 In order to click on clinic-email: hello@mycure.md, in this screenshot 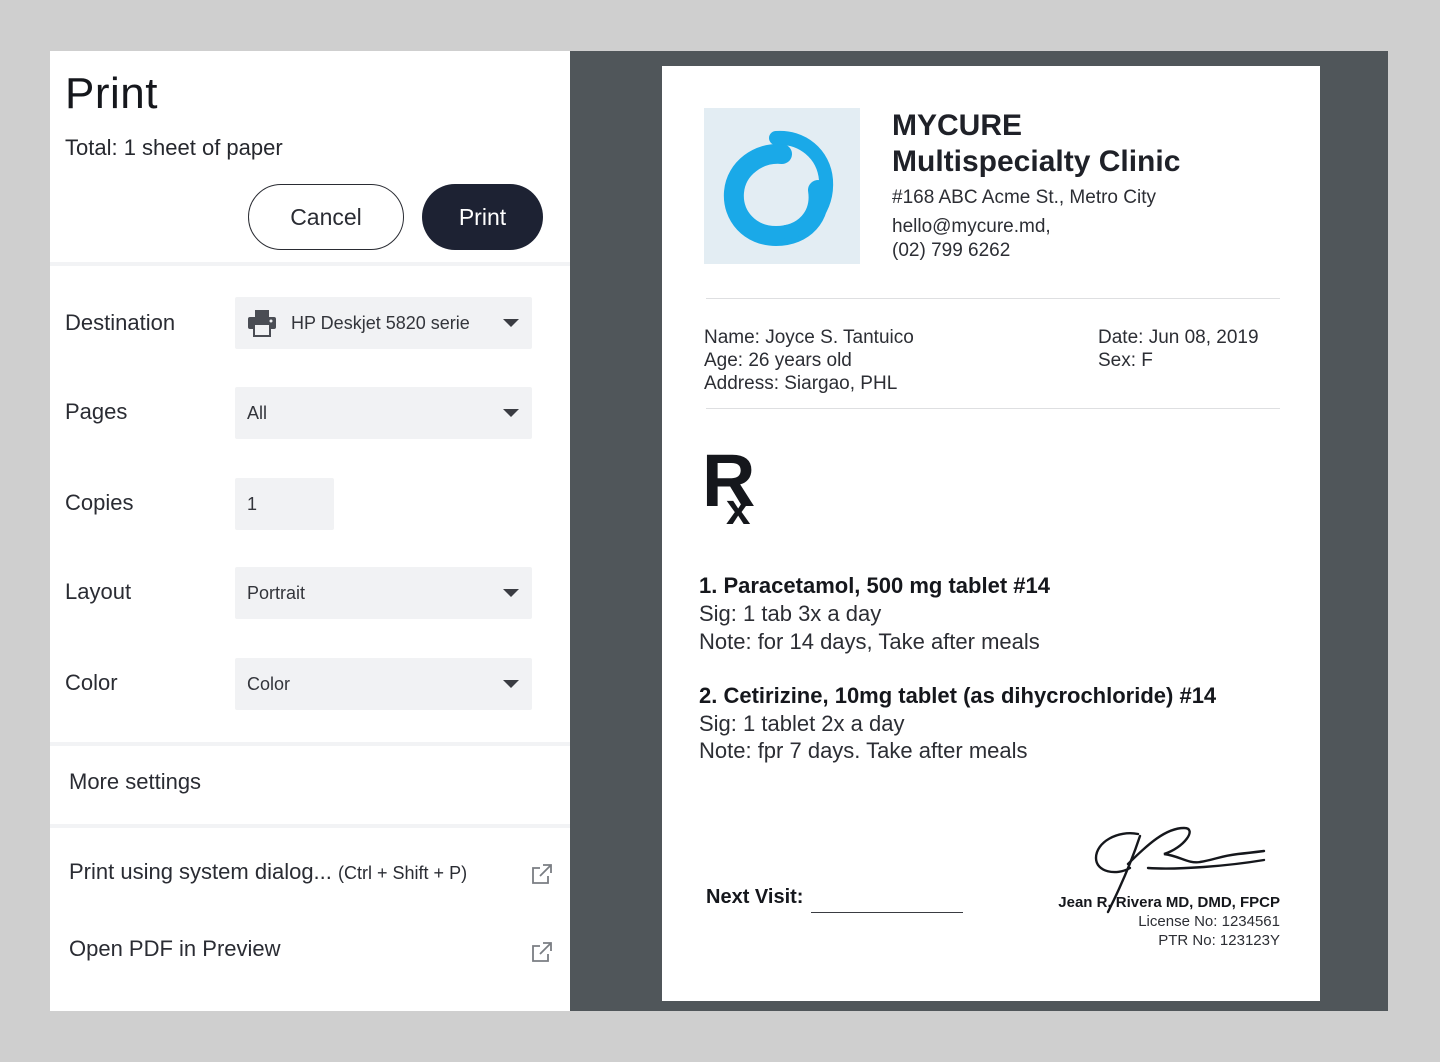, I will do `click(971, 226)`.